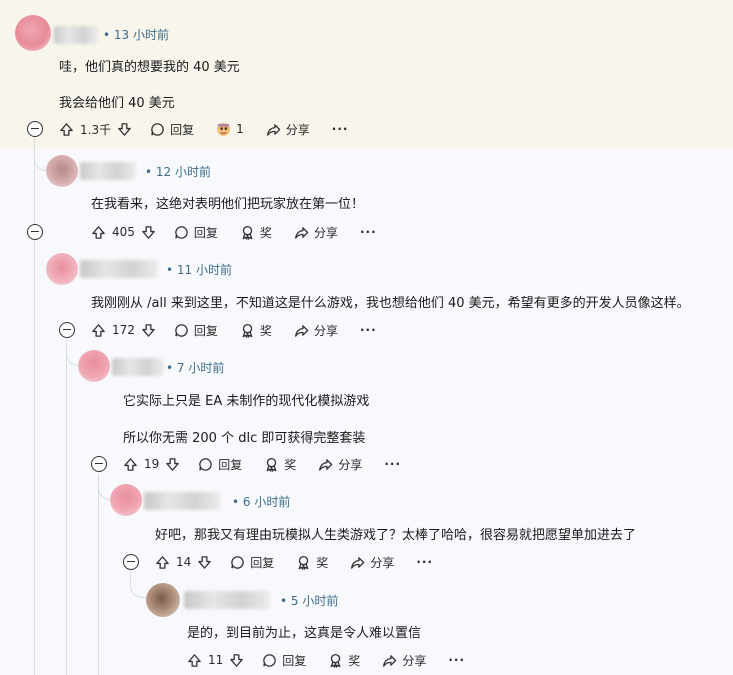  I want to click on award-button: 1, so click(230, 129).